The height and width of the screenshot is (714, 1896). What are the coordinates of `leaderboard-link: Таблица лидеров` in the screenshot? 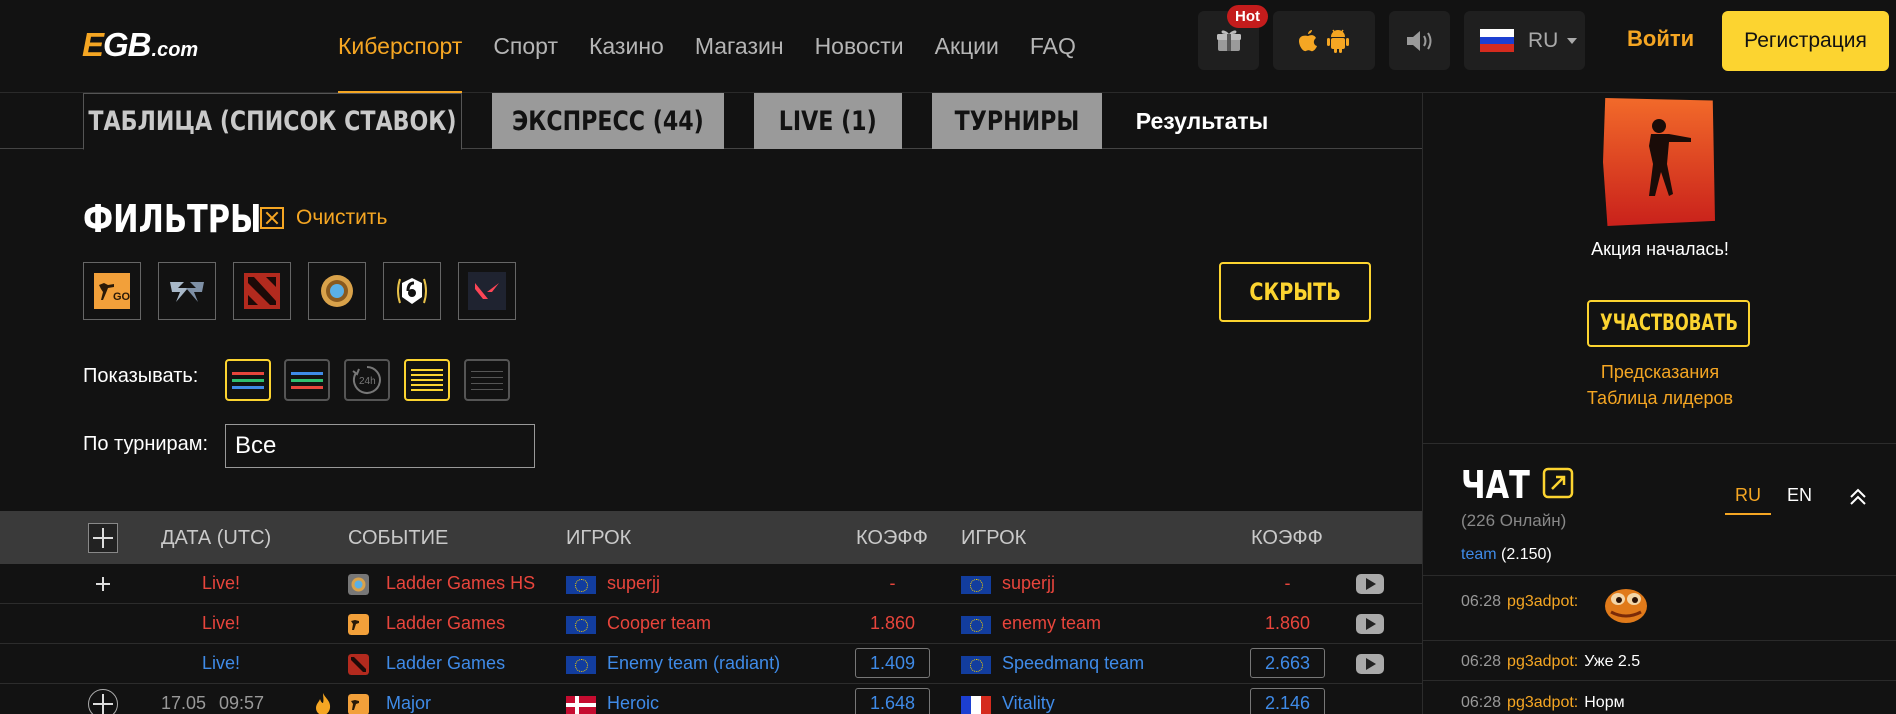 It's located at (1659, 398).